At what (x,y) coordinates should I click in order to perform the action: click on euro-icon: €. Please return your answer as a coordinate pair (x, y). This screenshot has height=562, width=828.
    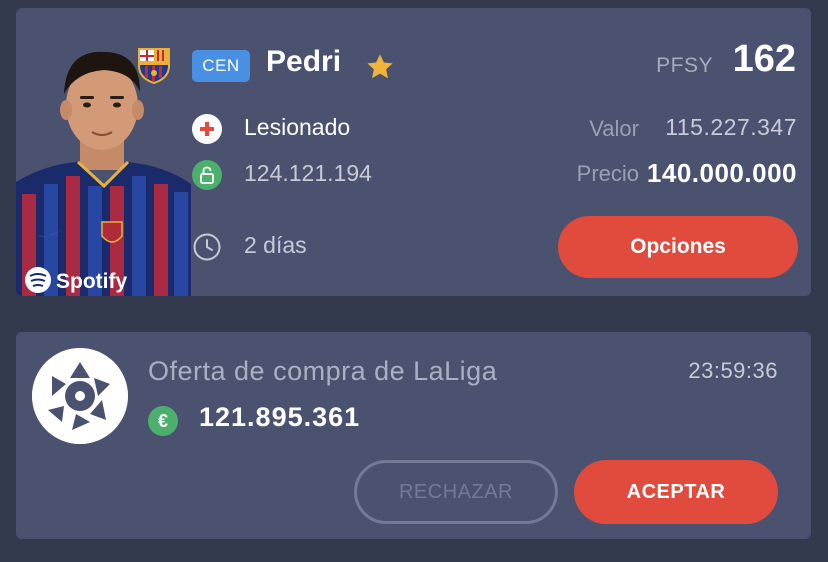
    Looking at the image, I should click on (163, 421).